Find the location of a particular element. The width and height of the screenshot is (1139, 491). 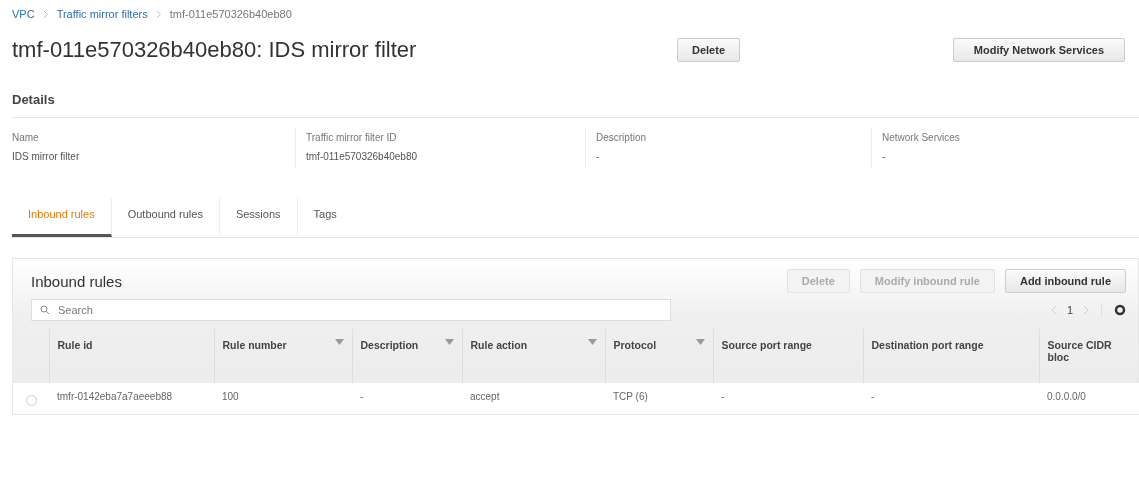

tab: Sessions is located at coordinates (258, 217).